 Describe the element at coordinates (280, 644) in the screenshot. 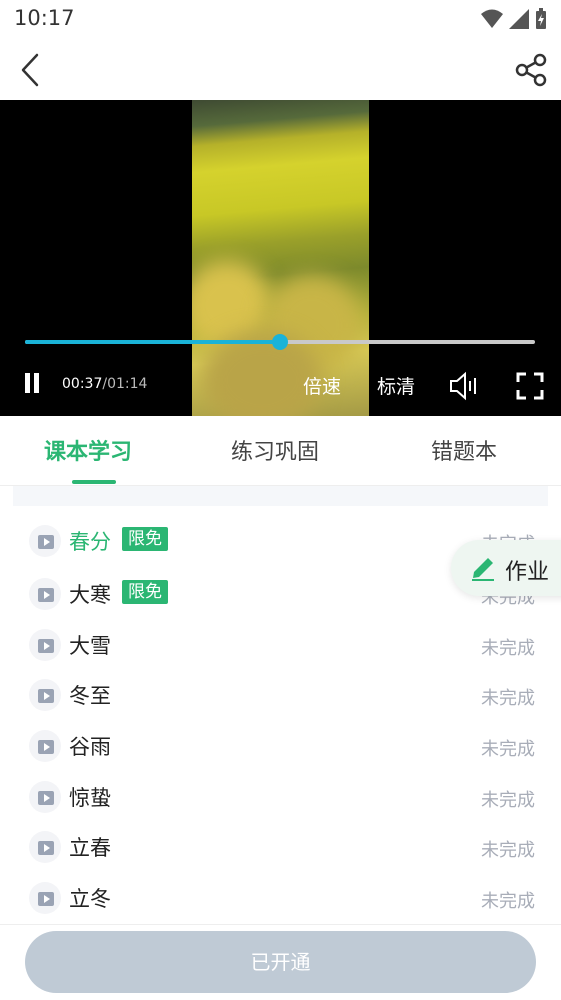

I see `list-item: 大雪 未完成` at that location.